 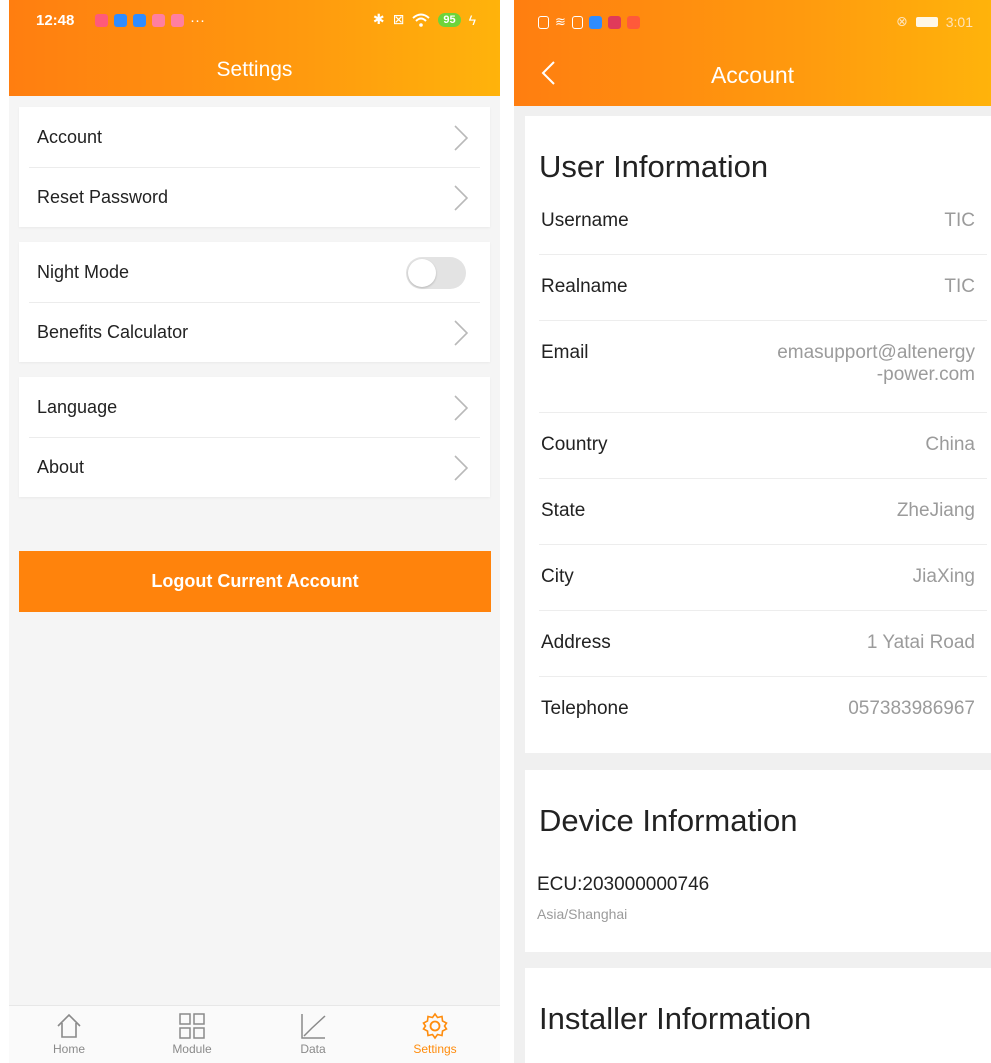 What do you see at coordinates (563, 510) in the screenshot?
I see `field-label: State` at bounding box center [563, 510].